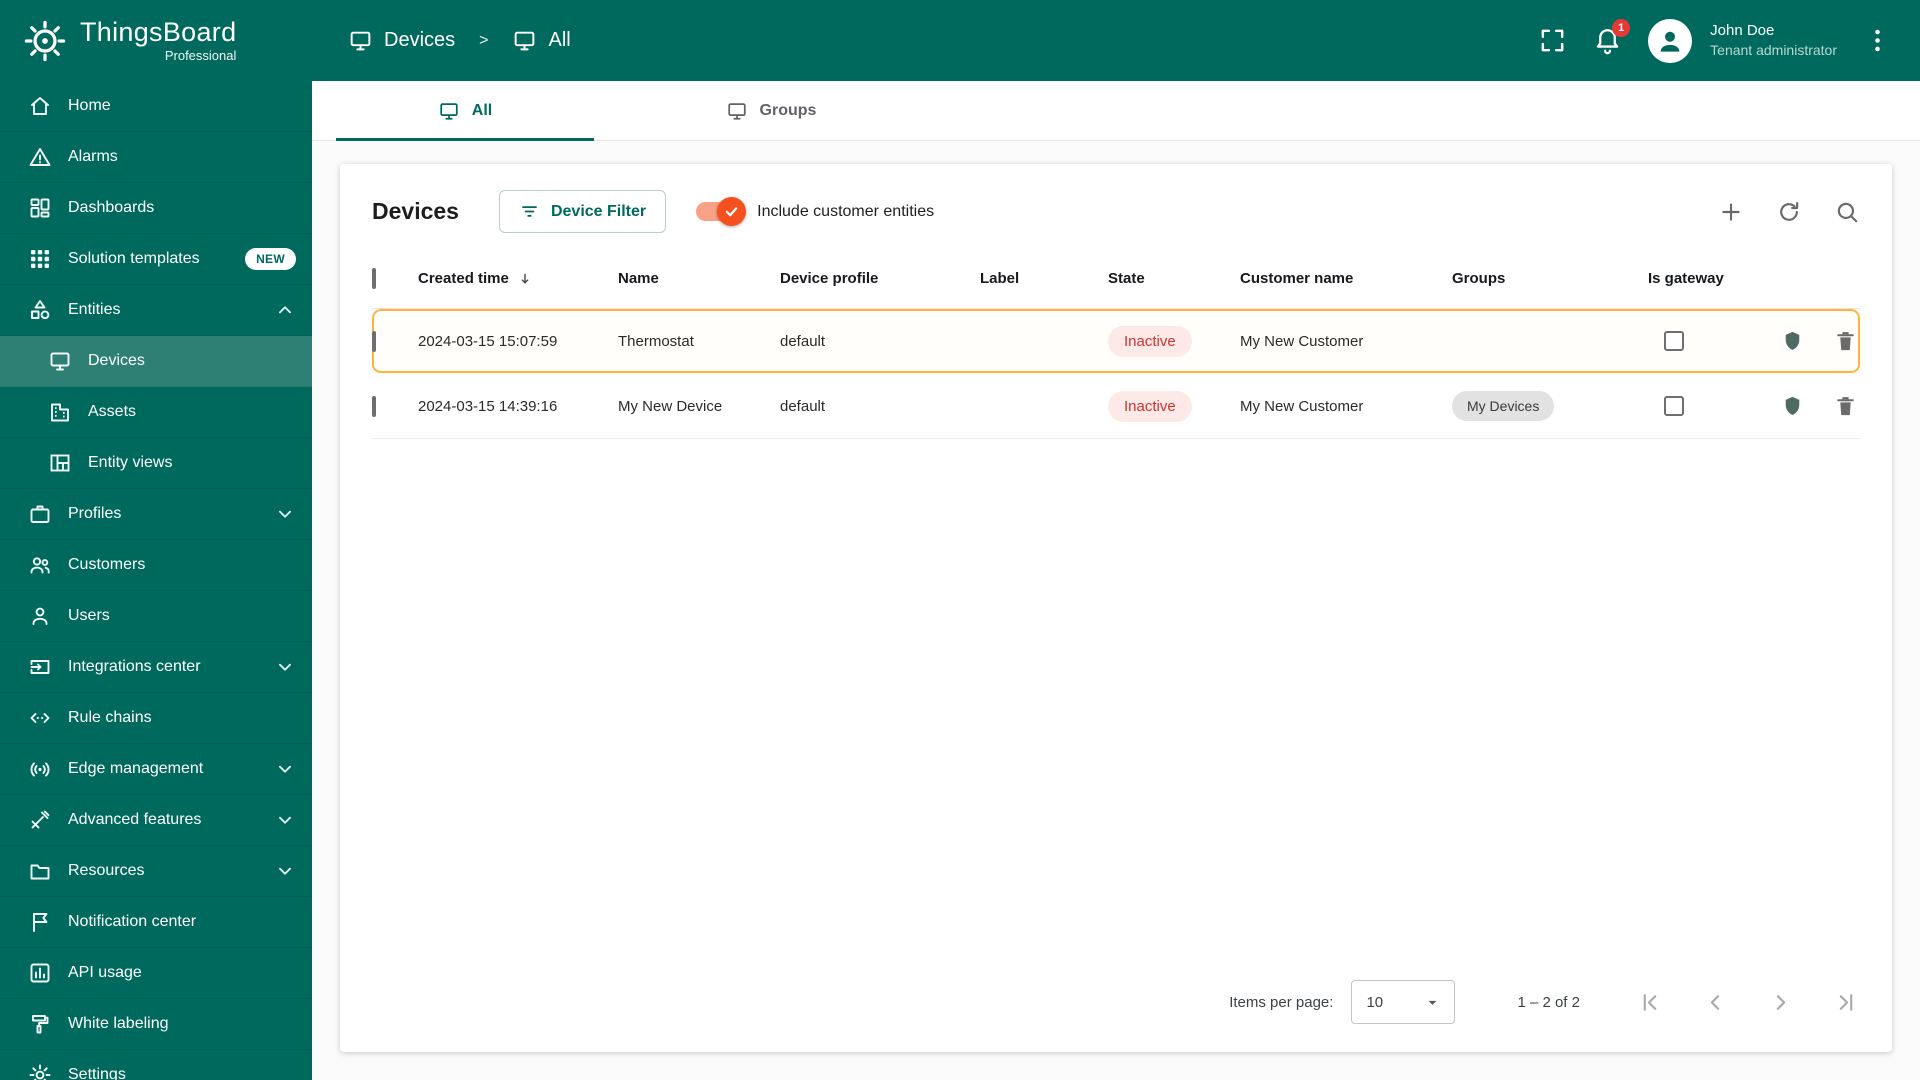 This screenshot has height=1080, width=1920. I want to click on tab-all: All, so click(465, 111).